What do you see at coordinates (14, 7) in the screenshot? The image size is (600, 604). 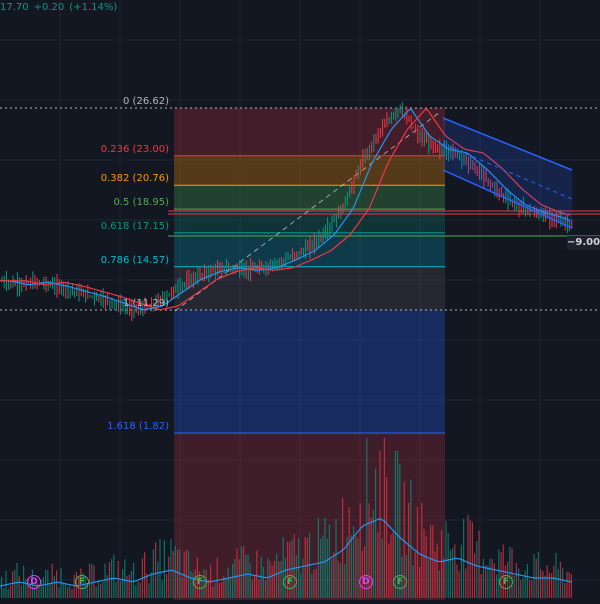 I see `last-price: 17.70` at bounding box center [14, 7].